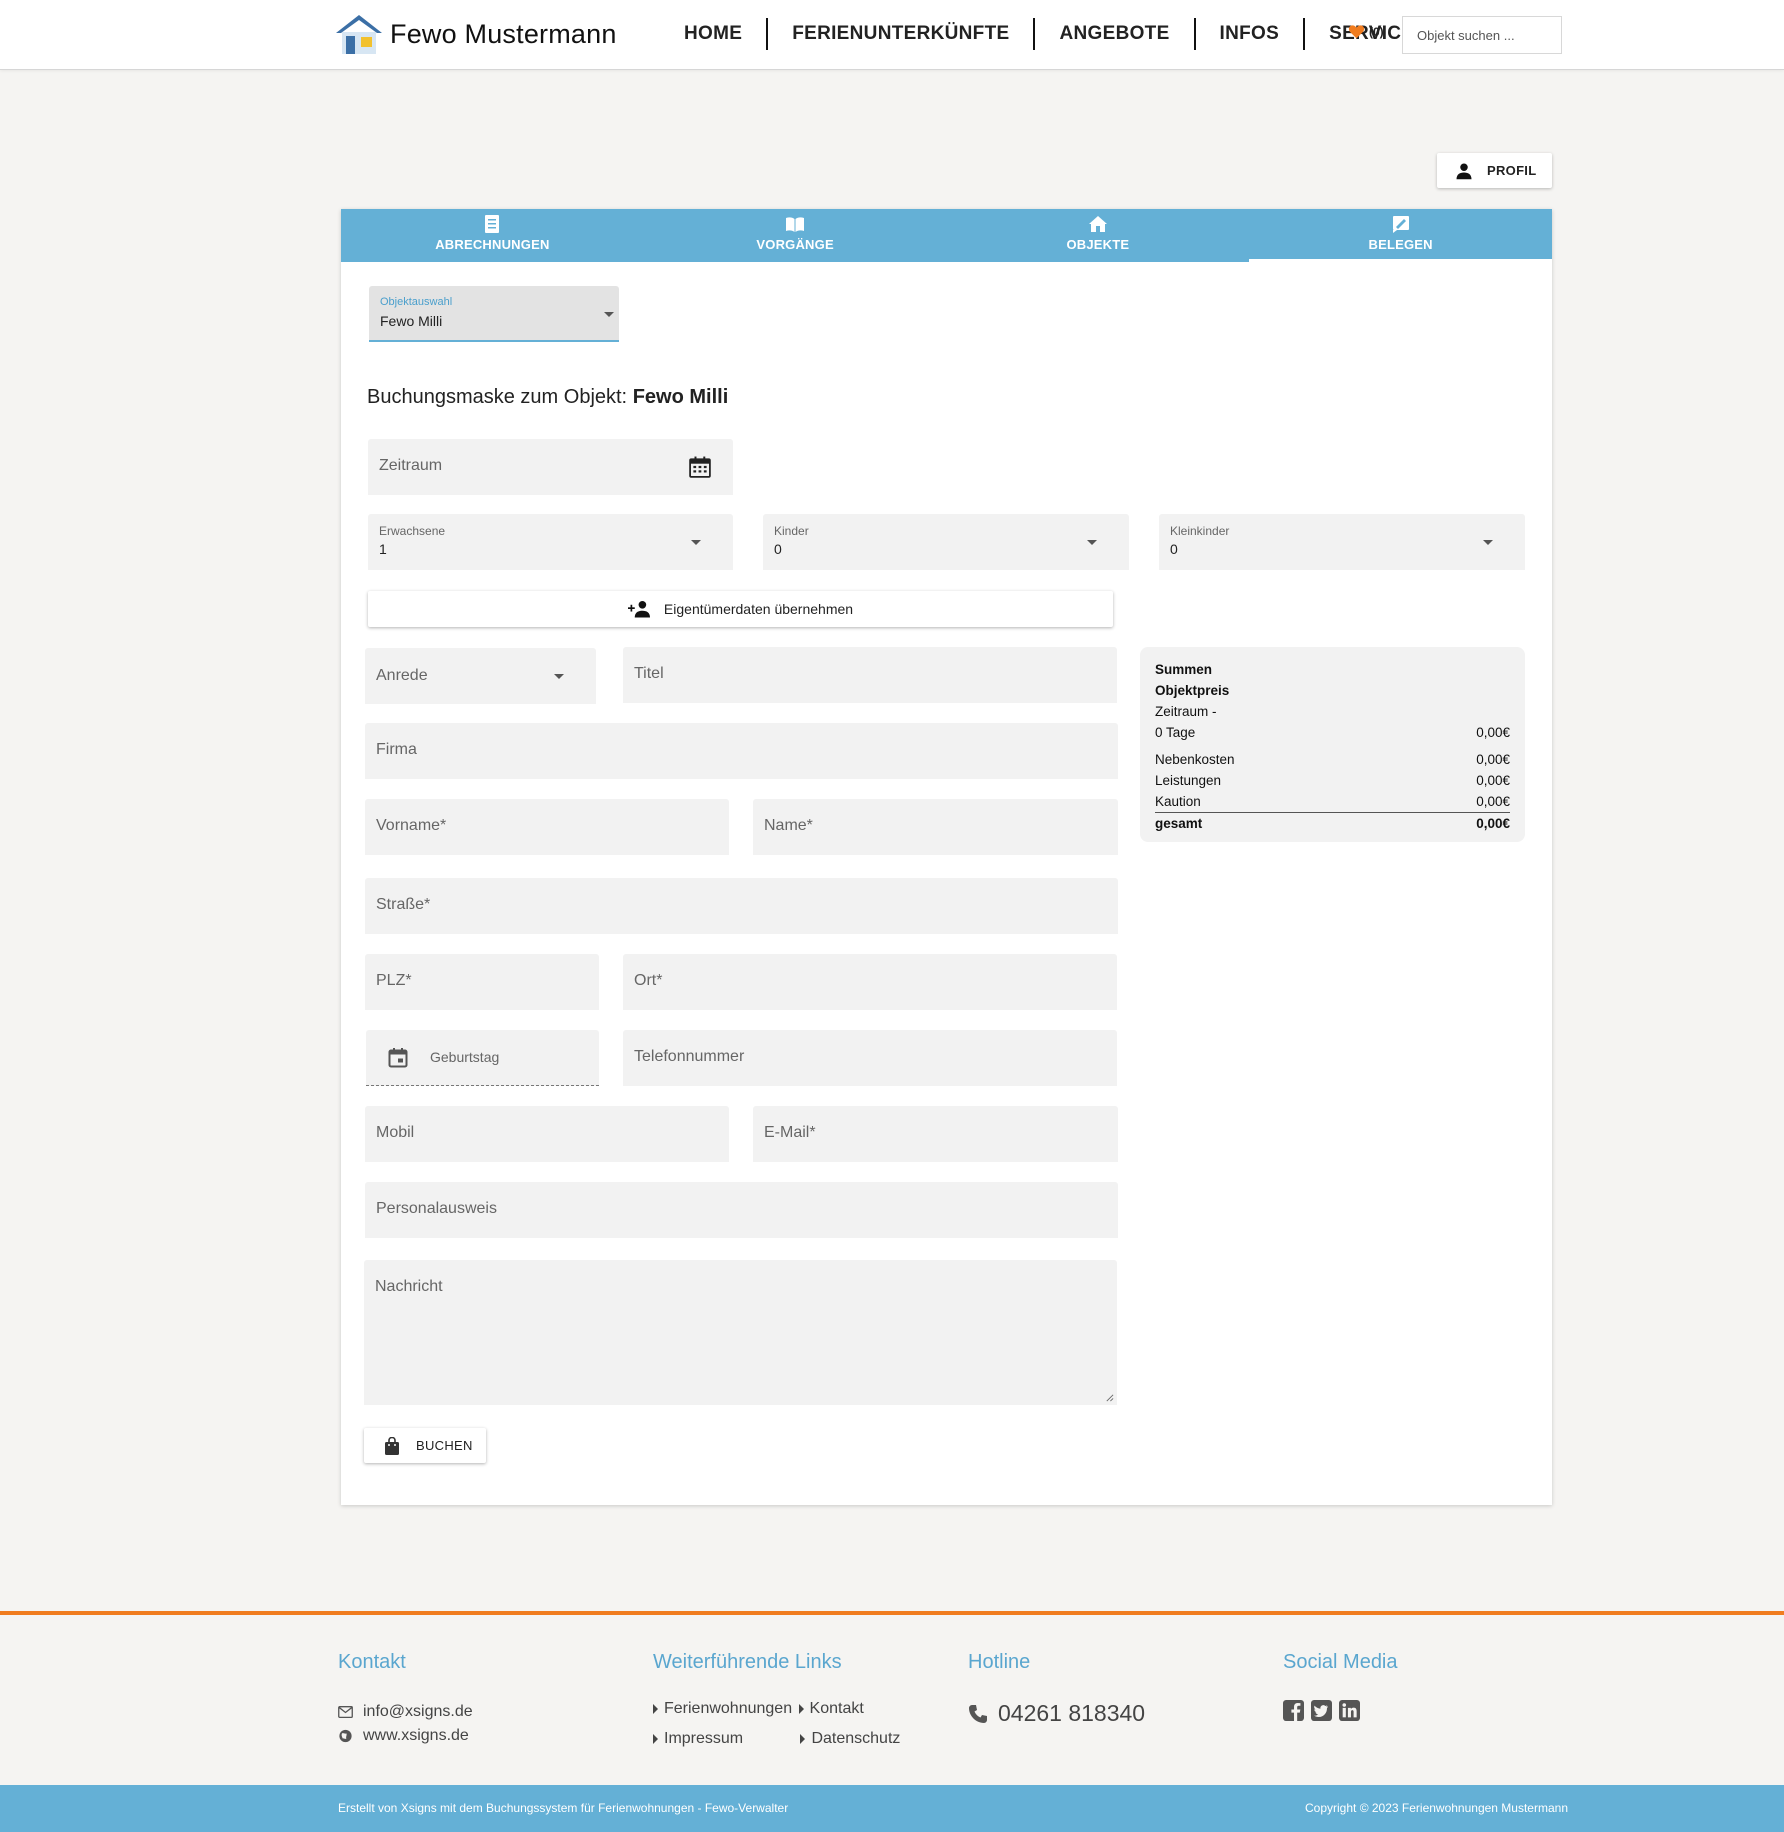 Image resolution: width=1784 pixels, height=1832 pixels. What do you see at coordinates (1482, 35) in the screenshot?
I see `search-input` at bounding box center [1482, 35].